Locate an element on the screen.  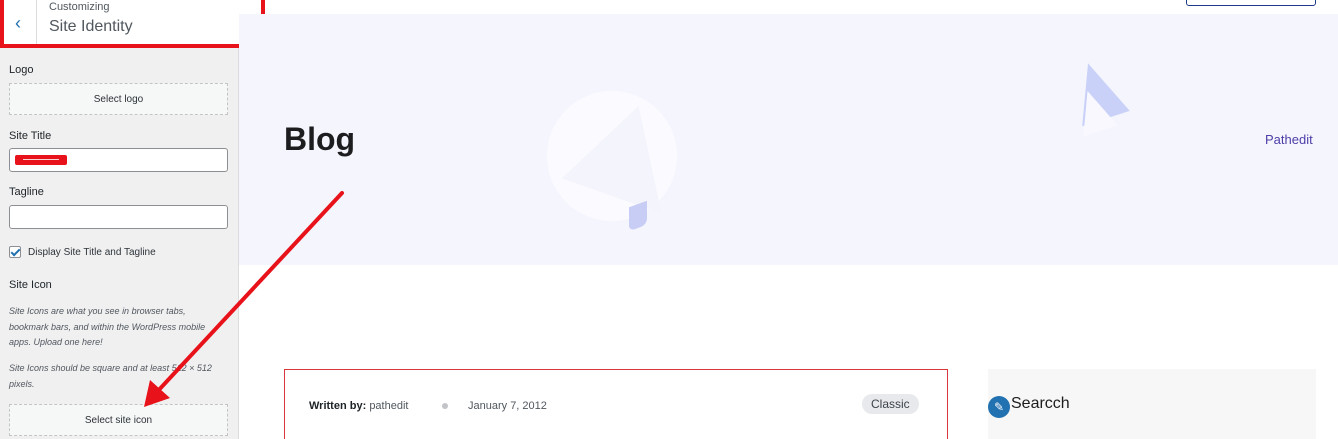
written-by-label: Written by: is located at coordinates (338, 406).